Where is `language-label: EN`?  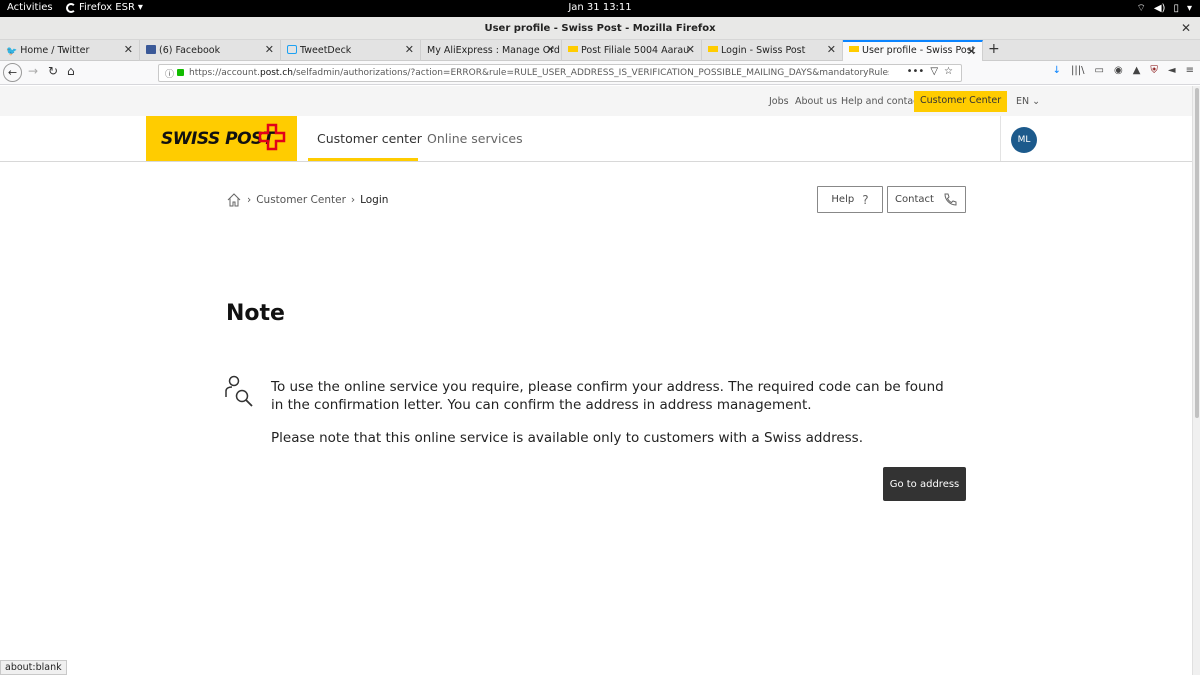 language-label: EN is located at coordinates (1023, 101).